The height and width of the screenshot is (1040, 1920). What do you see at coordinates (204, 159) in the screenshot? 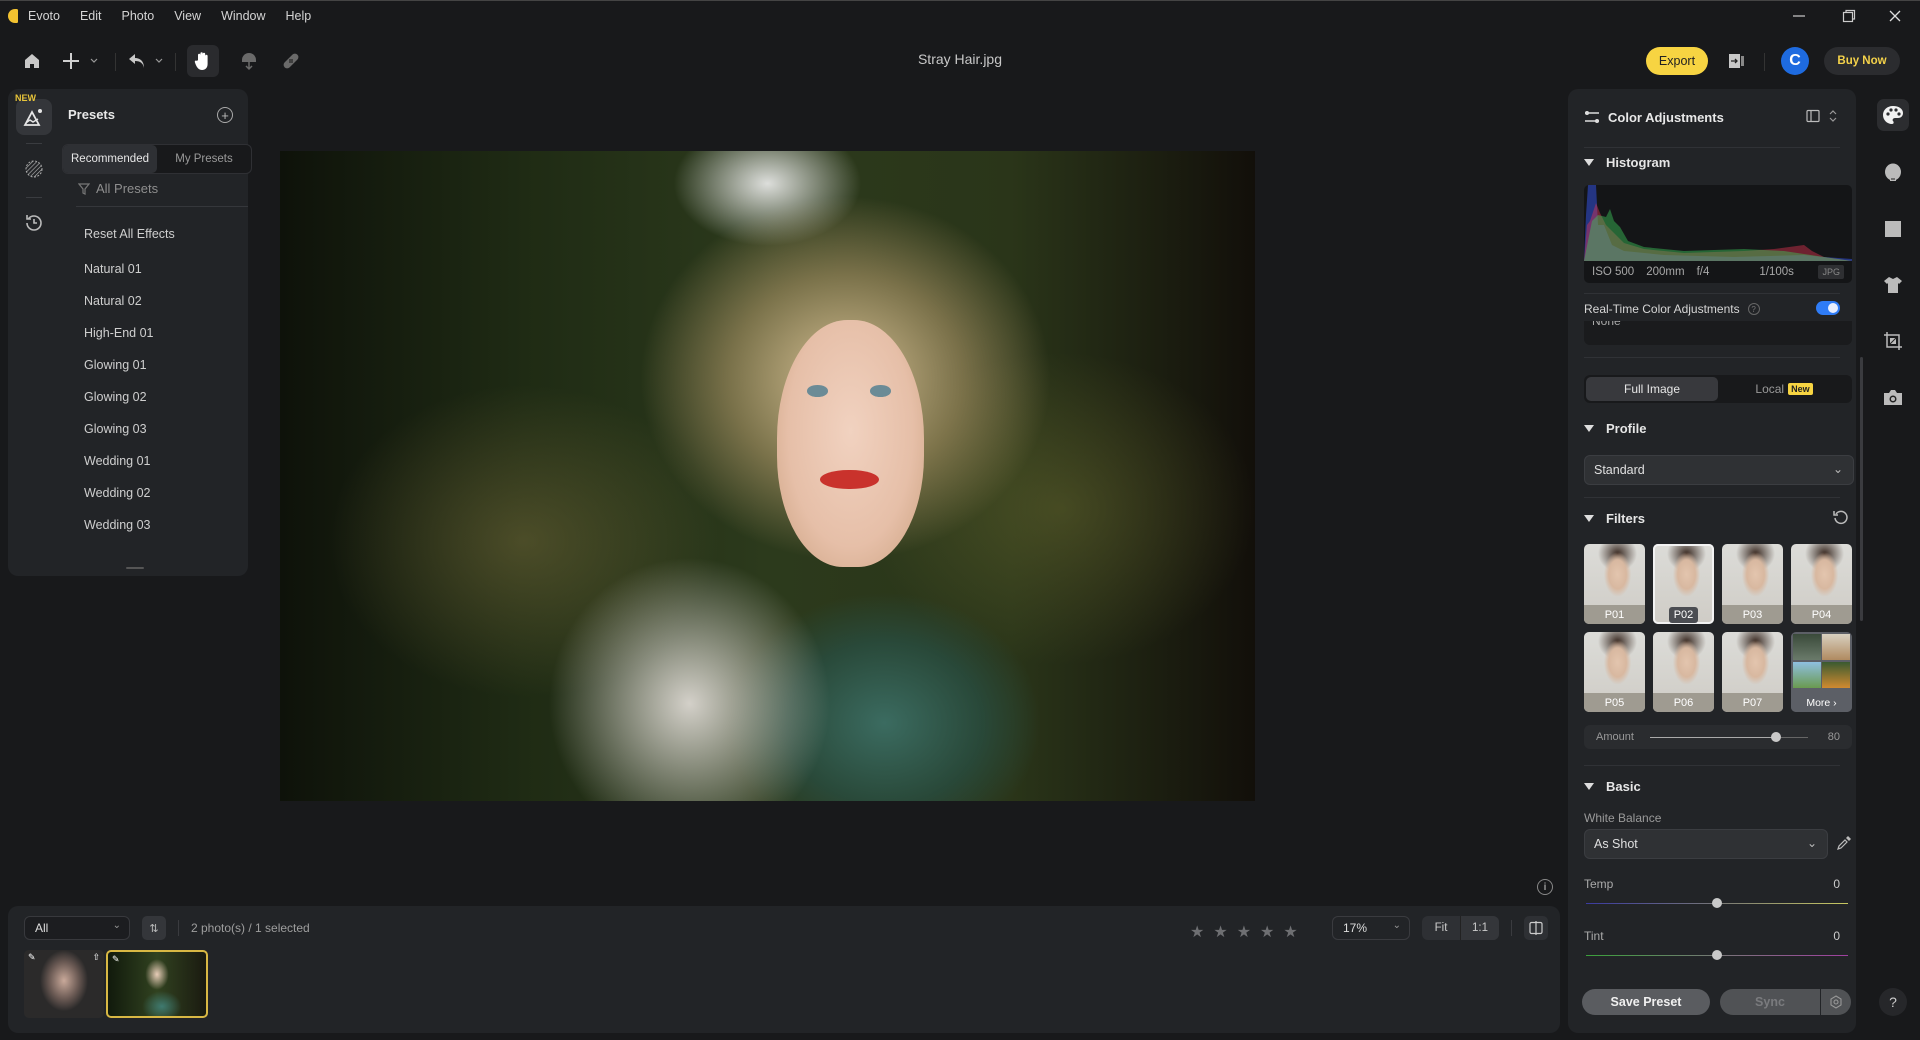
I see `tab-my-presets: My Presets` at bounding box center [204, 159].